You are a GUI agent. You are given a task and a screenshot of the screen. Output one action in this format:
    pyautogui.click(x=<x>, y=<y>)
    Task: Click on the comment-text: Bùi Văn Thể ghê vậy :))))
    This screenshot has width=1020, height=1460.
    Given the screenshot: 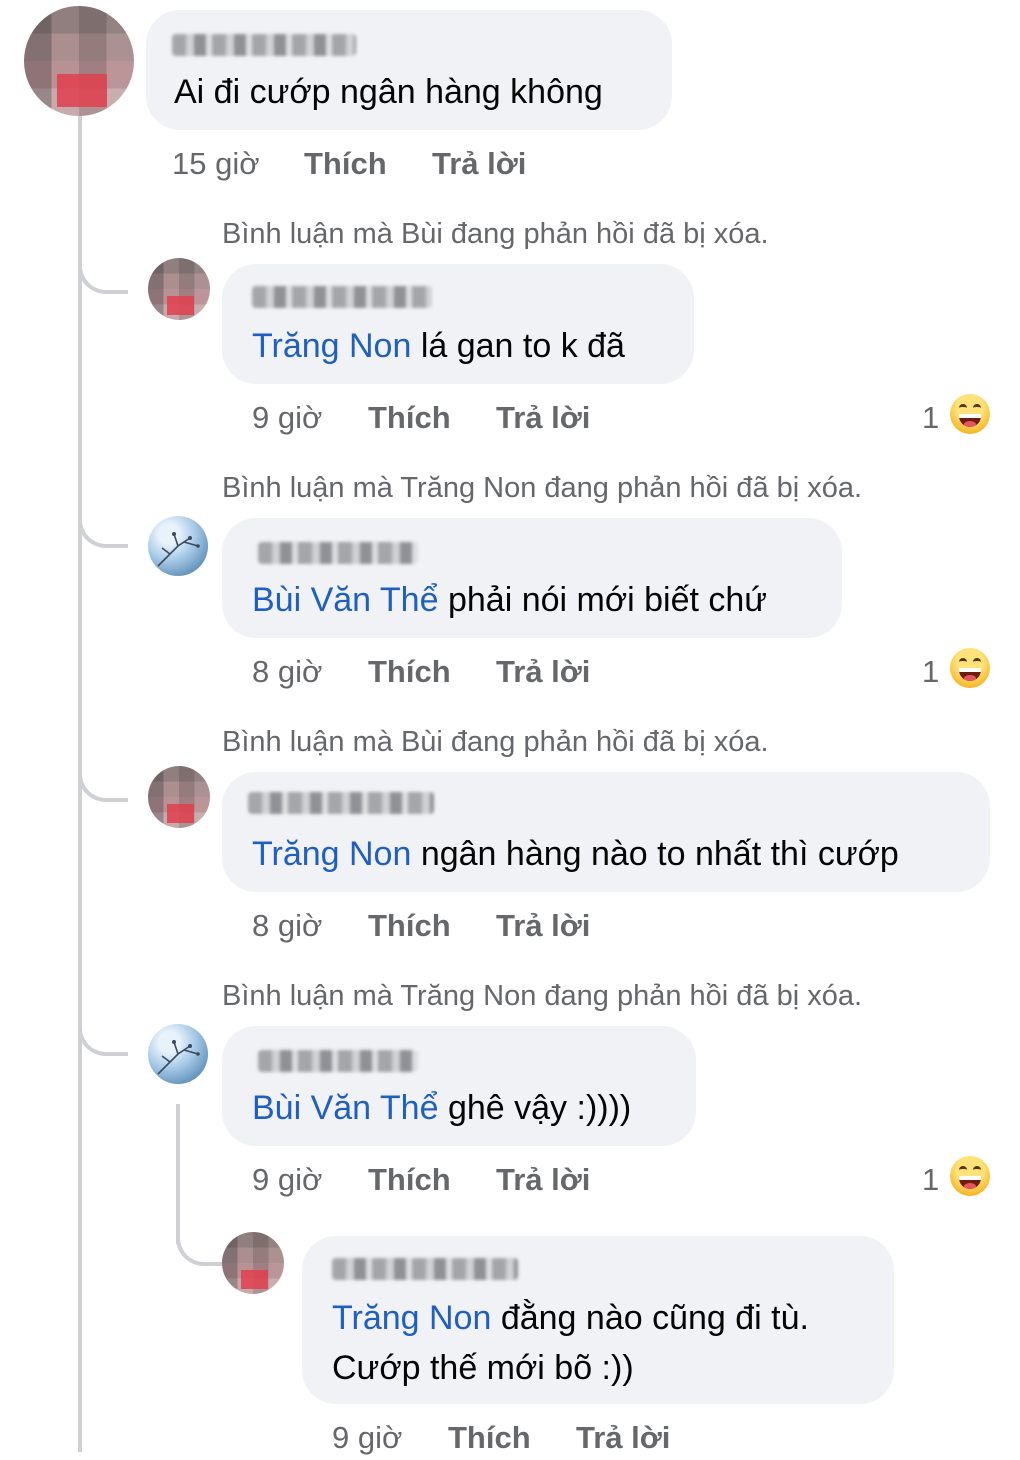 What is the action you would take?
    pyautogui.click(x=442, y=1108)
    